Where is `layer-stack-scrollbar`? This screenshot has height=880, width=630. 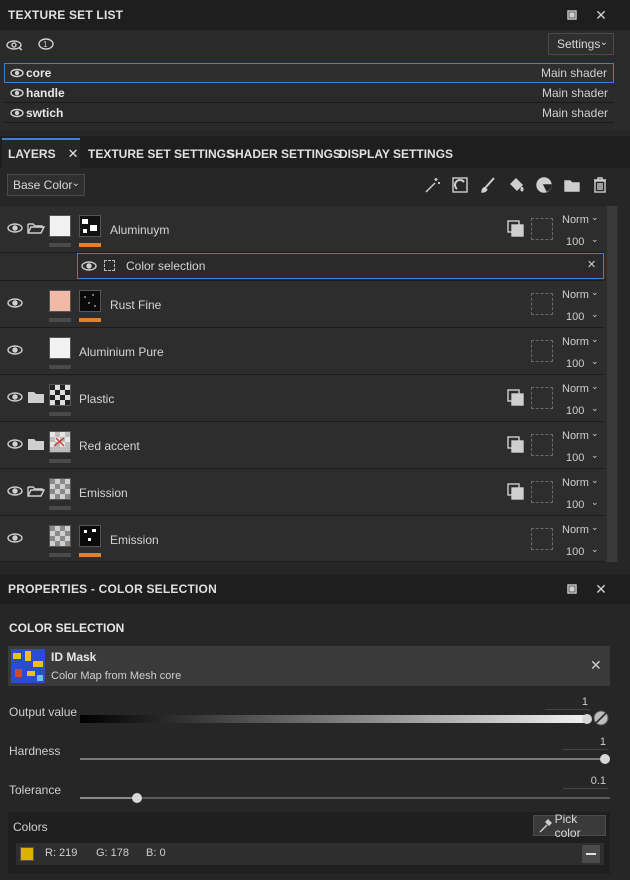
layer-stack-scrollbar is located at coordinates (612, 384).